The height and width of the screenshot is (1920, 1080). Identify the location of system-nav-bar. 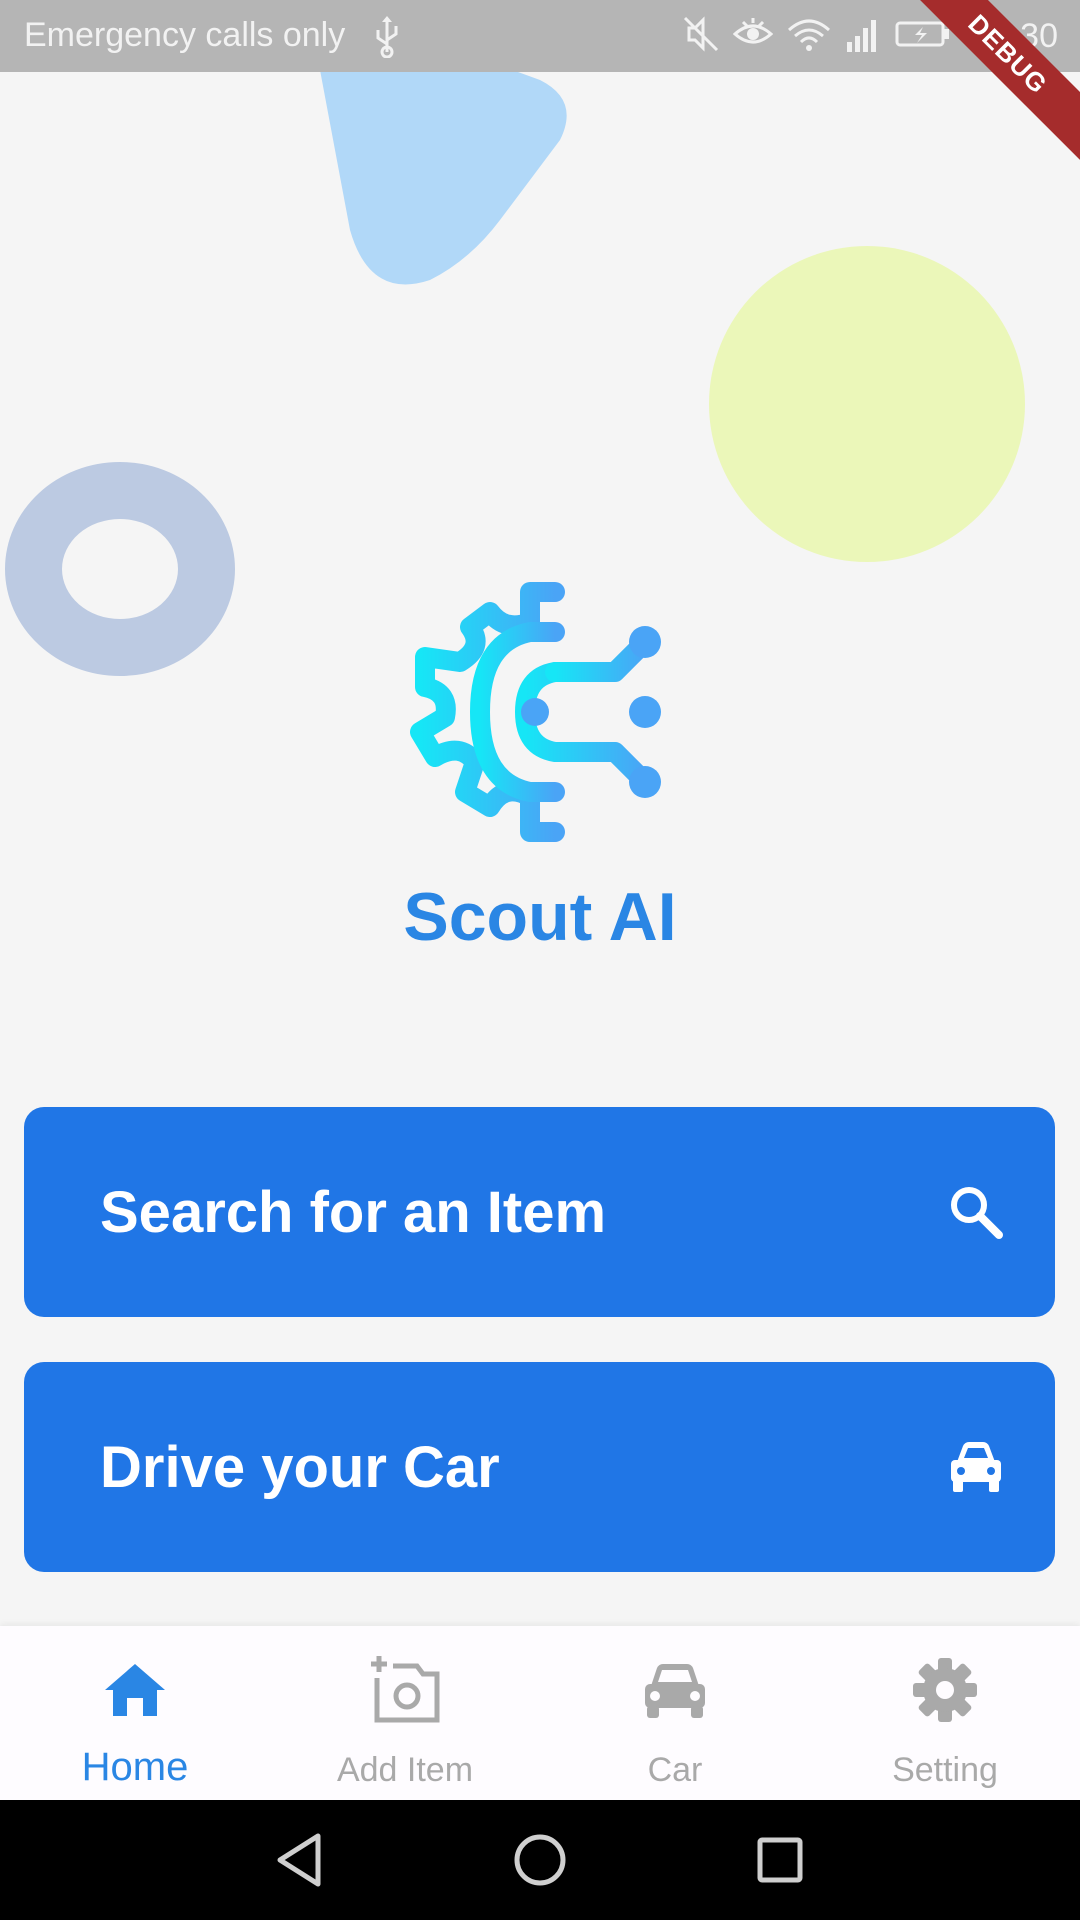
(540, 1860).